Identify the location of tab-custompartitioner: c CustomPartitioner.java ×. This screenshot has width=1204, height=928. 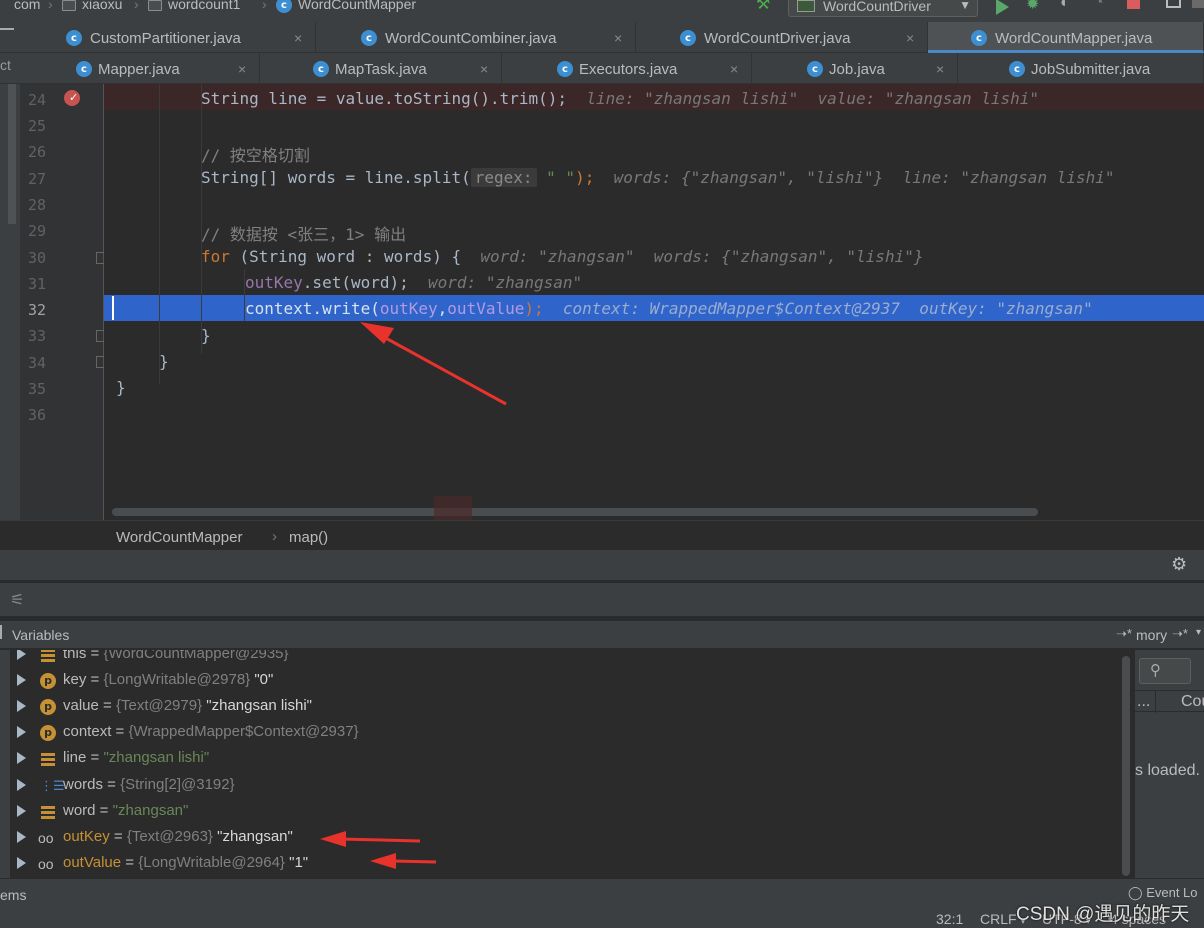
(169, 37).